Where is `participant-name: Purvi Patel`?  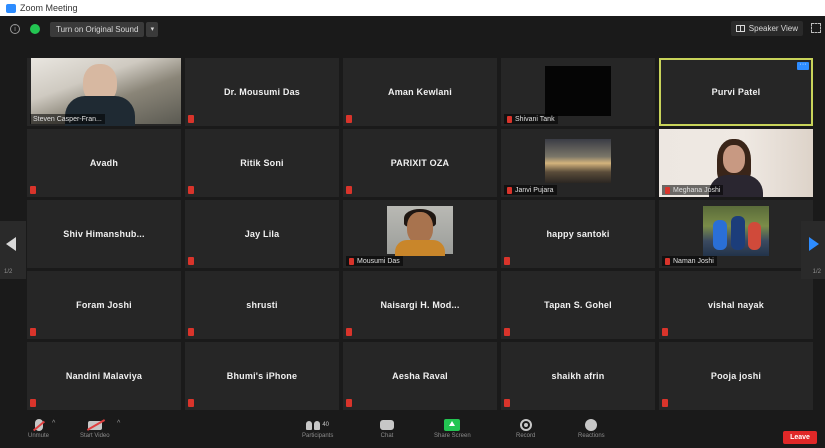 participant-name: Purvi Patel is located at coordinates (736, 92).